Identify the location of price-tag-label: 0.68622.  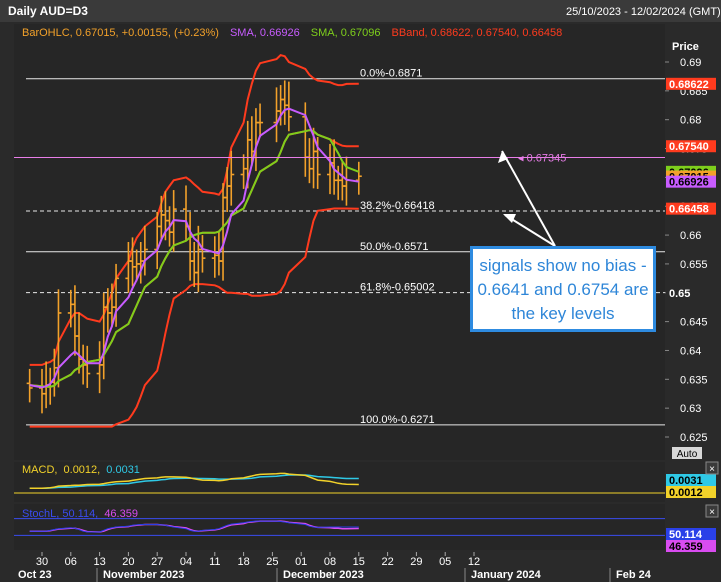
(689, 85).